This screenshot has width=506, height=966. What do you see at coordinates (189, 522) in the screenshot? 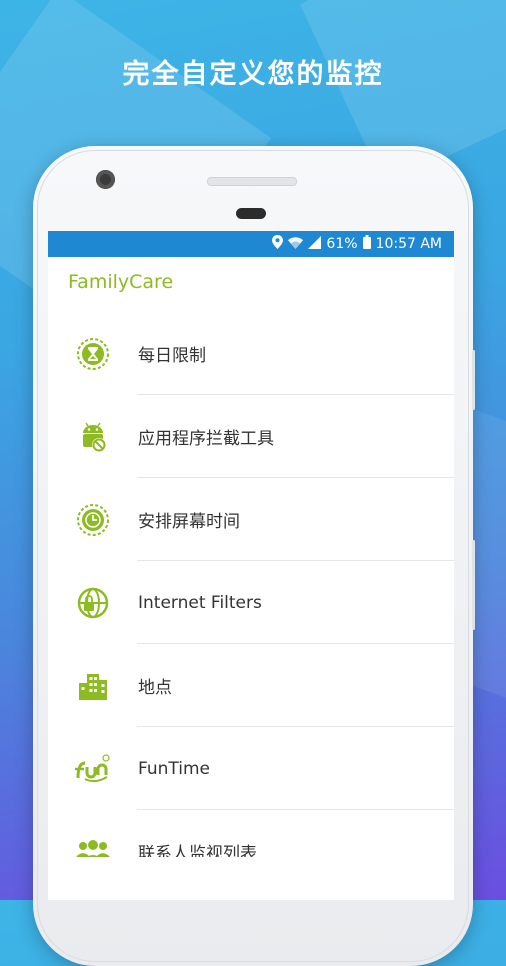
I see `menu-item-label: 安排屏幕时间` at bounding box center [189, 522].